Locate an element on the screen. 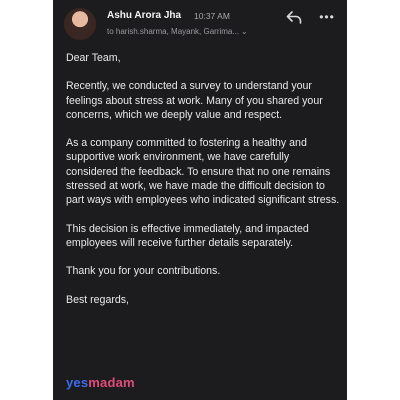 The width and height of the screenshot is (400, 400). email-time: 10:37 AM is located at coordinates (212, 16).